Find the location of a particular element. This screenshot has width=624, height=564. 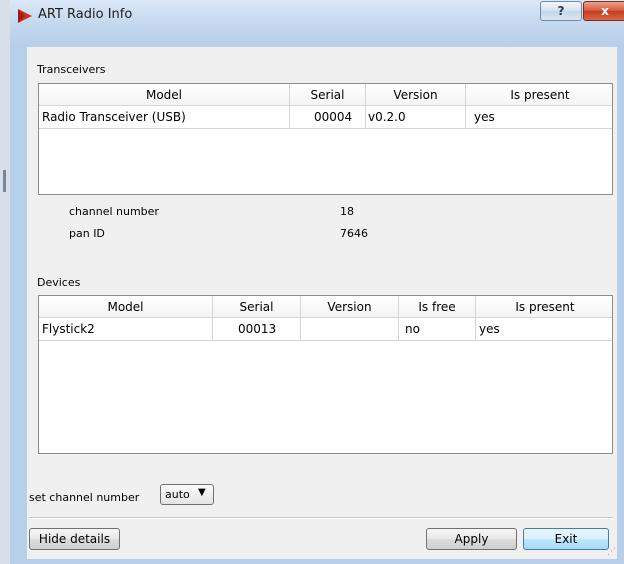

hide-details-button: Hide details is located at coordinates (74, 539).